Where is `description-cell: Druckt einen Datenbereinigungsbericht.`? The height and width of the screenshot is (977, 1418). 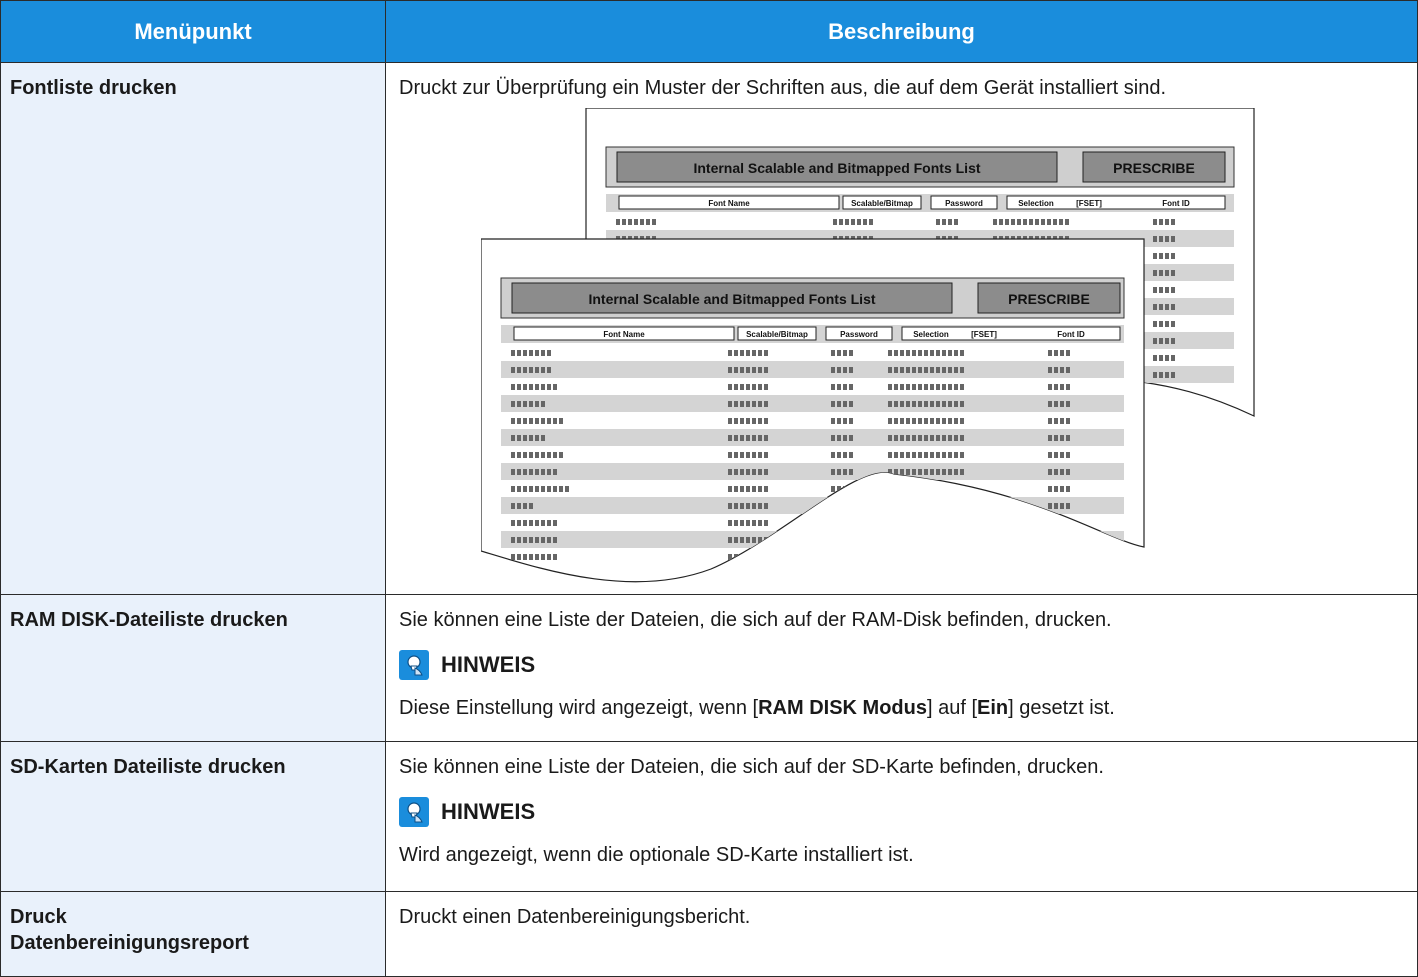 description-cell: Druckt einen Datenbereinigungsbericht. is located at coordinates (901, 934).